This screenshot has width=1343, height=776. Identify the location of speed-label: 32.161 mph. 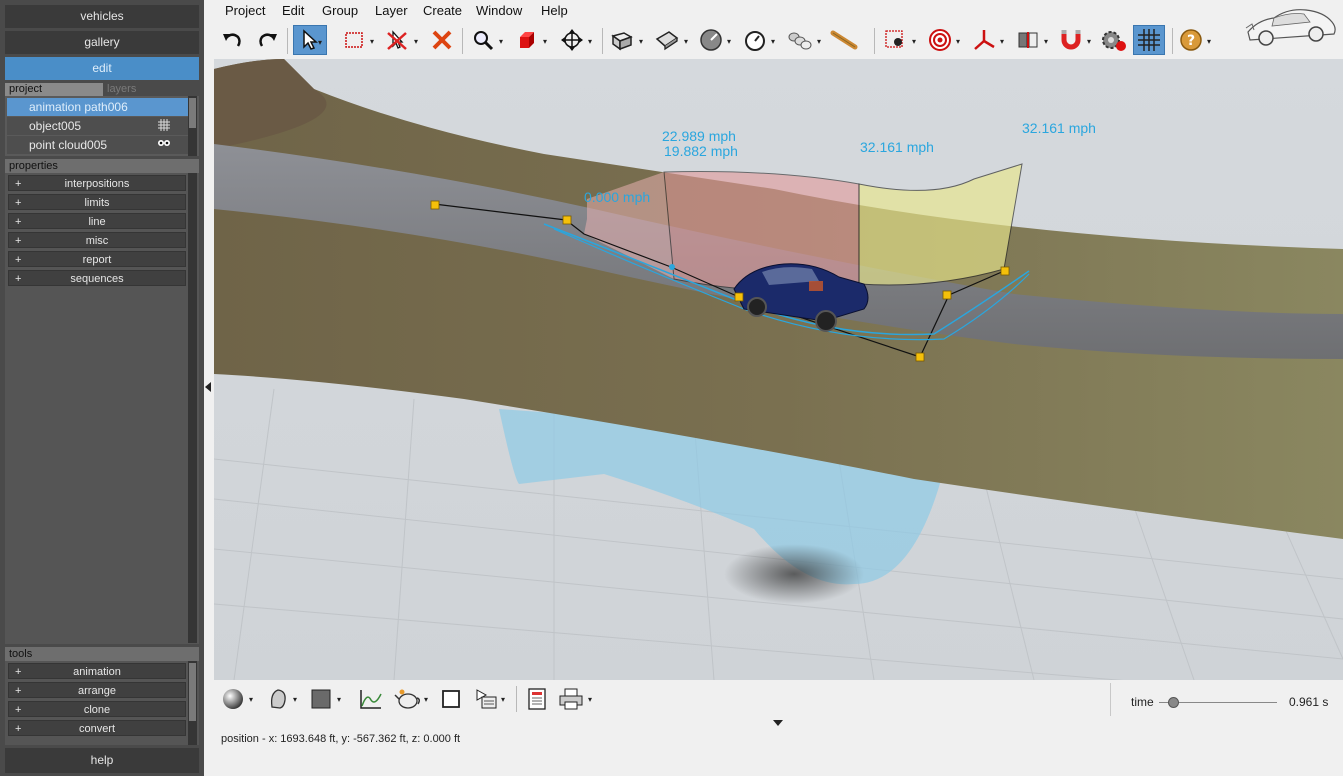
(1059, 128).